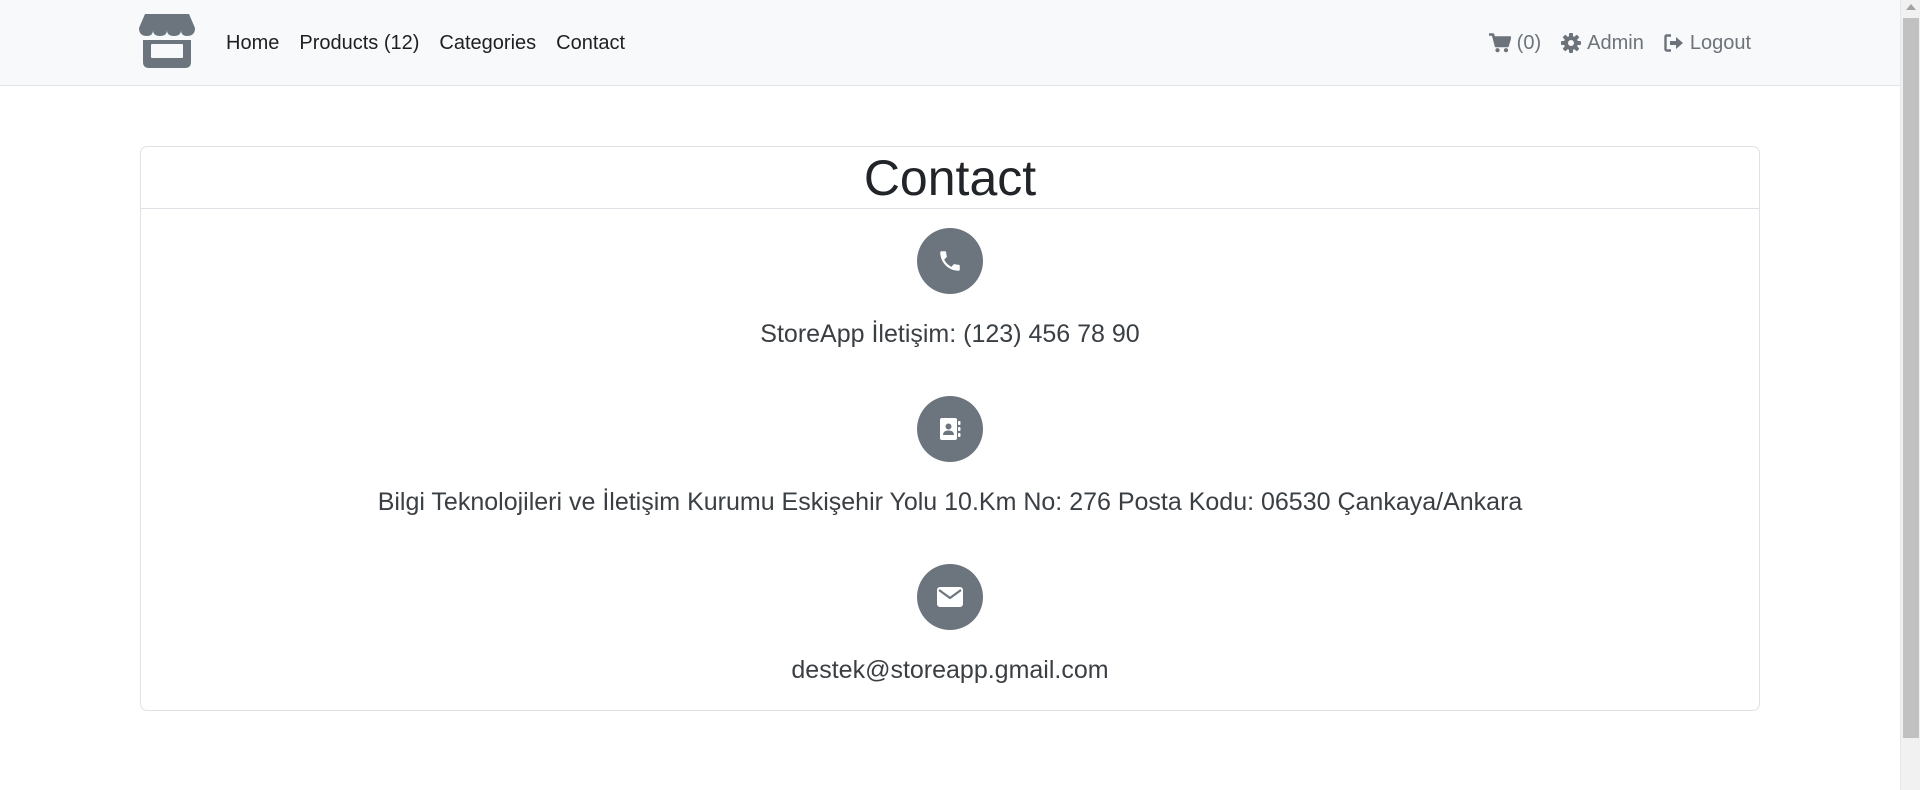 The image size is (1920, 790). I want to click on store-icon, so click(167, 41).